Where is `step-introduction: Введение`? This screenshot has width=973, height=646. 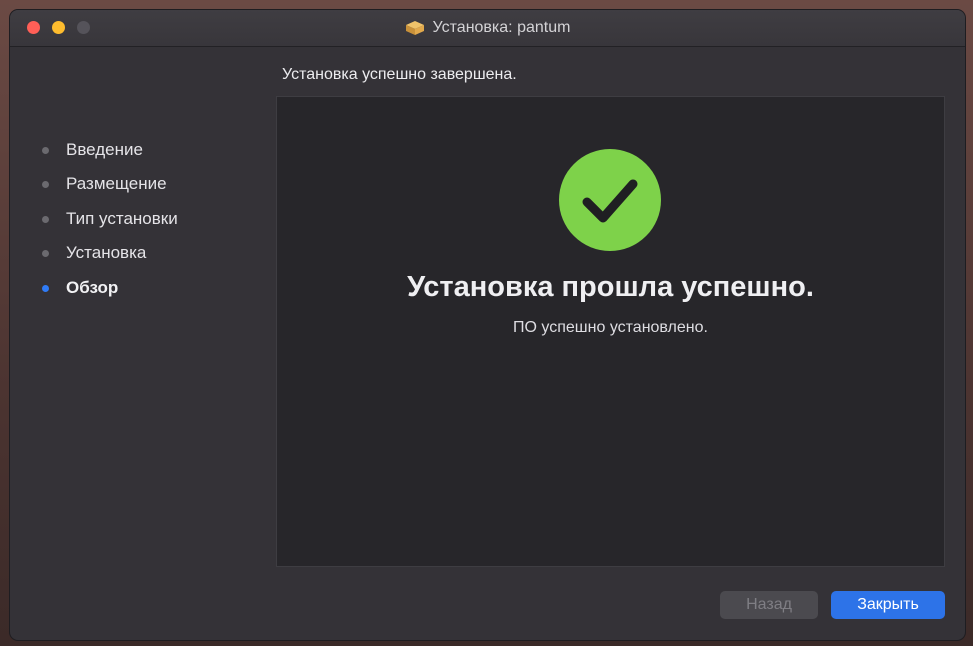 step-introduction: Введение is located at coordinates (90, 150).